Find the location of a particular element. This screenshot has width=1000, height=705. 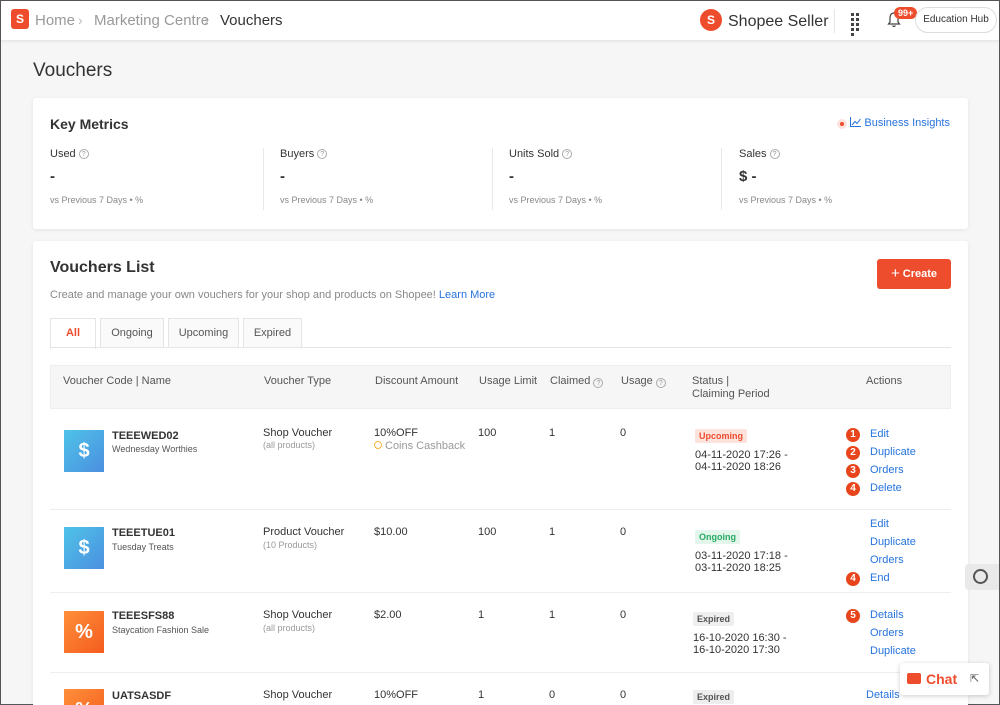

cashback-label: Coins Cashback is located at coordinates (425, 446).